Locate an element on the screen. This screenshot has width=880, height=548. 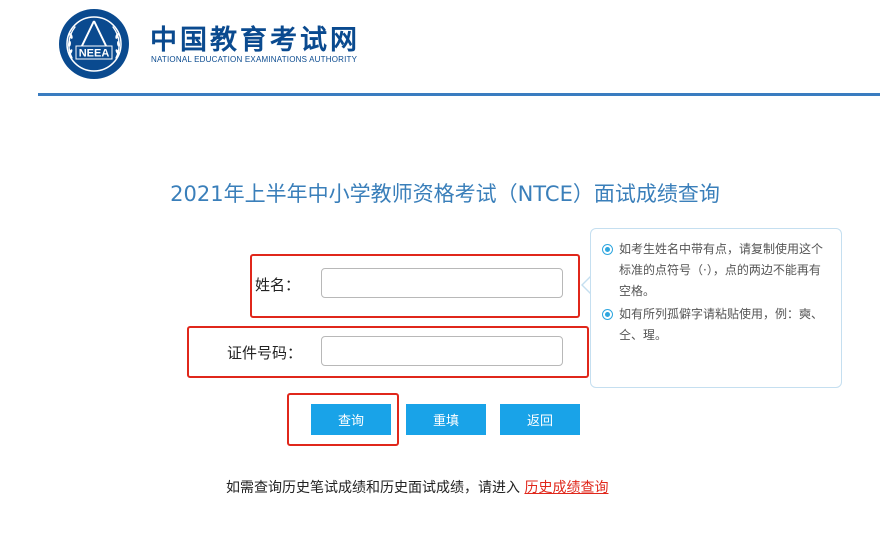
neea-logo-icon: NEEA is located at coordinates (94, 44).